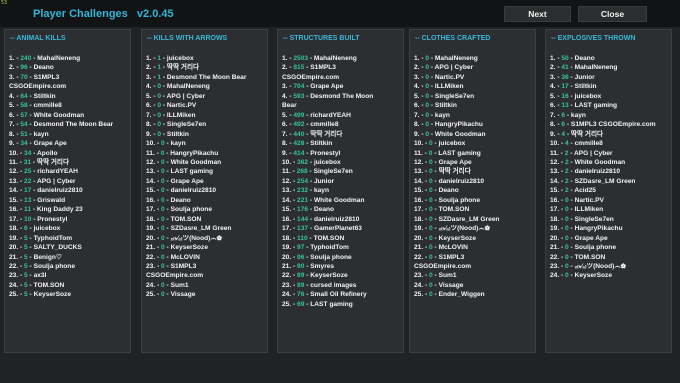  Describe the element at coordinates (555, 248) in the screenshot. I see `rank-number: 21.` at that location.